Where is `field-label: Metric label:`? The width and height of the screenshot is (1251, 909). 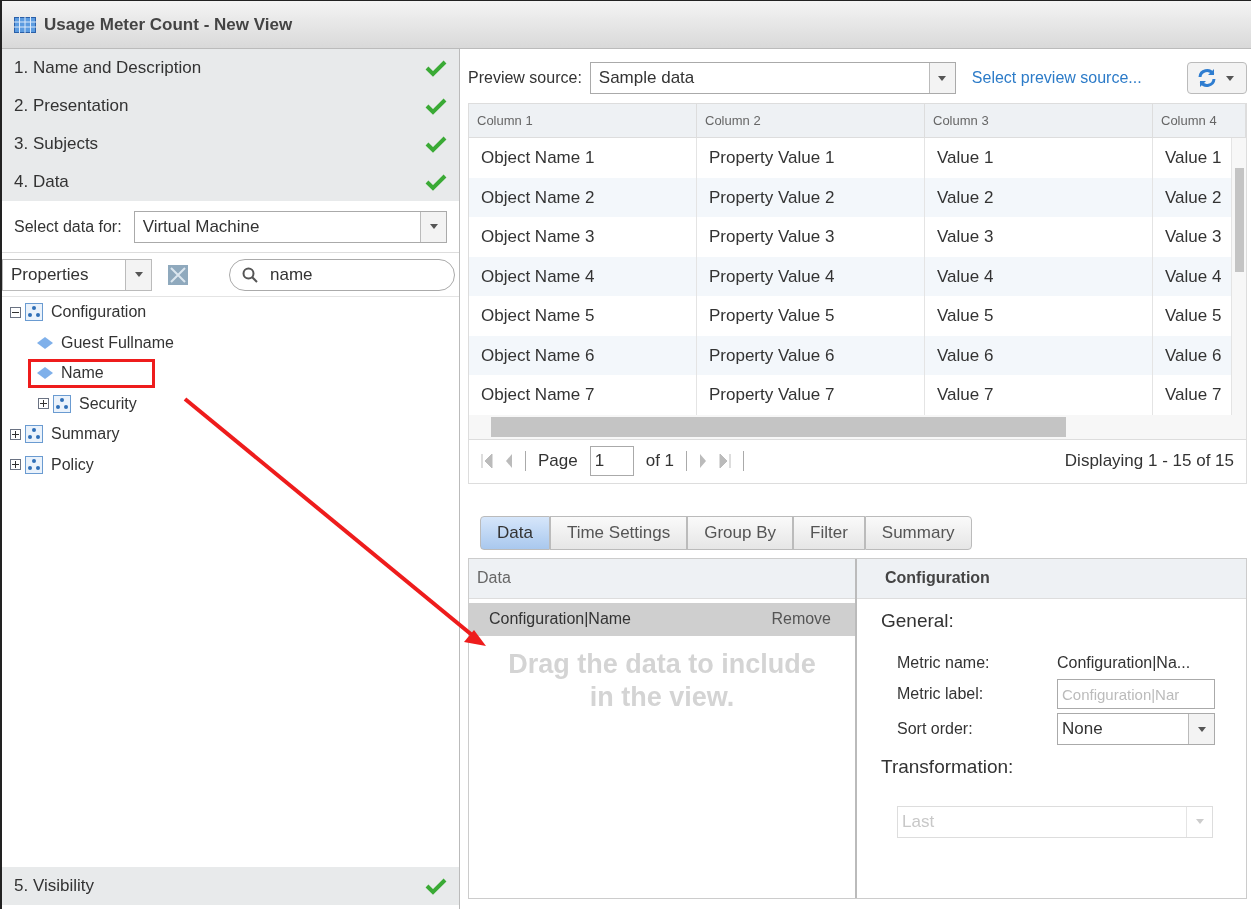 field-label: Metric label: is located at coordinates (941, 694).